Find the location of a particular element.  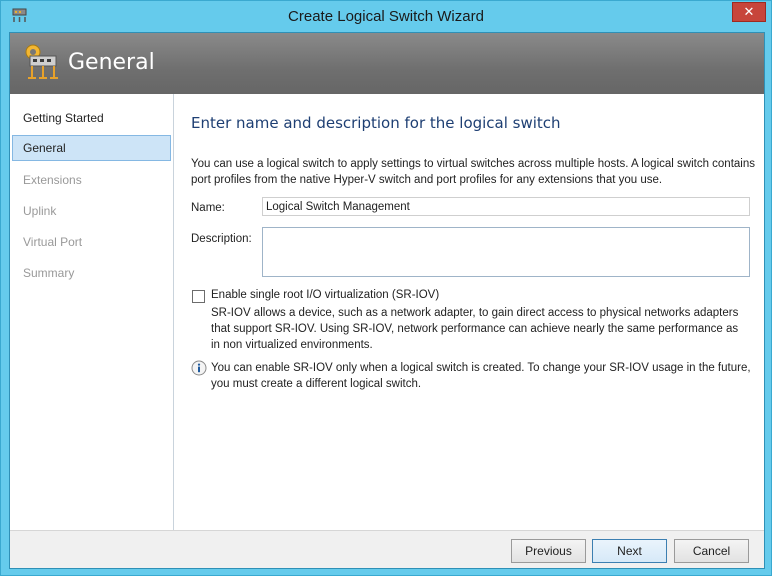

previous-button: Previous is located at coordinates (548, 551).